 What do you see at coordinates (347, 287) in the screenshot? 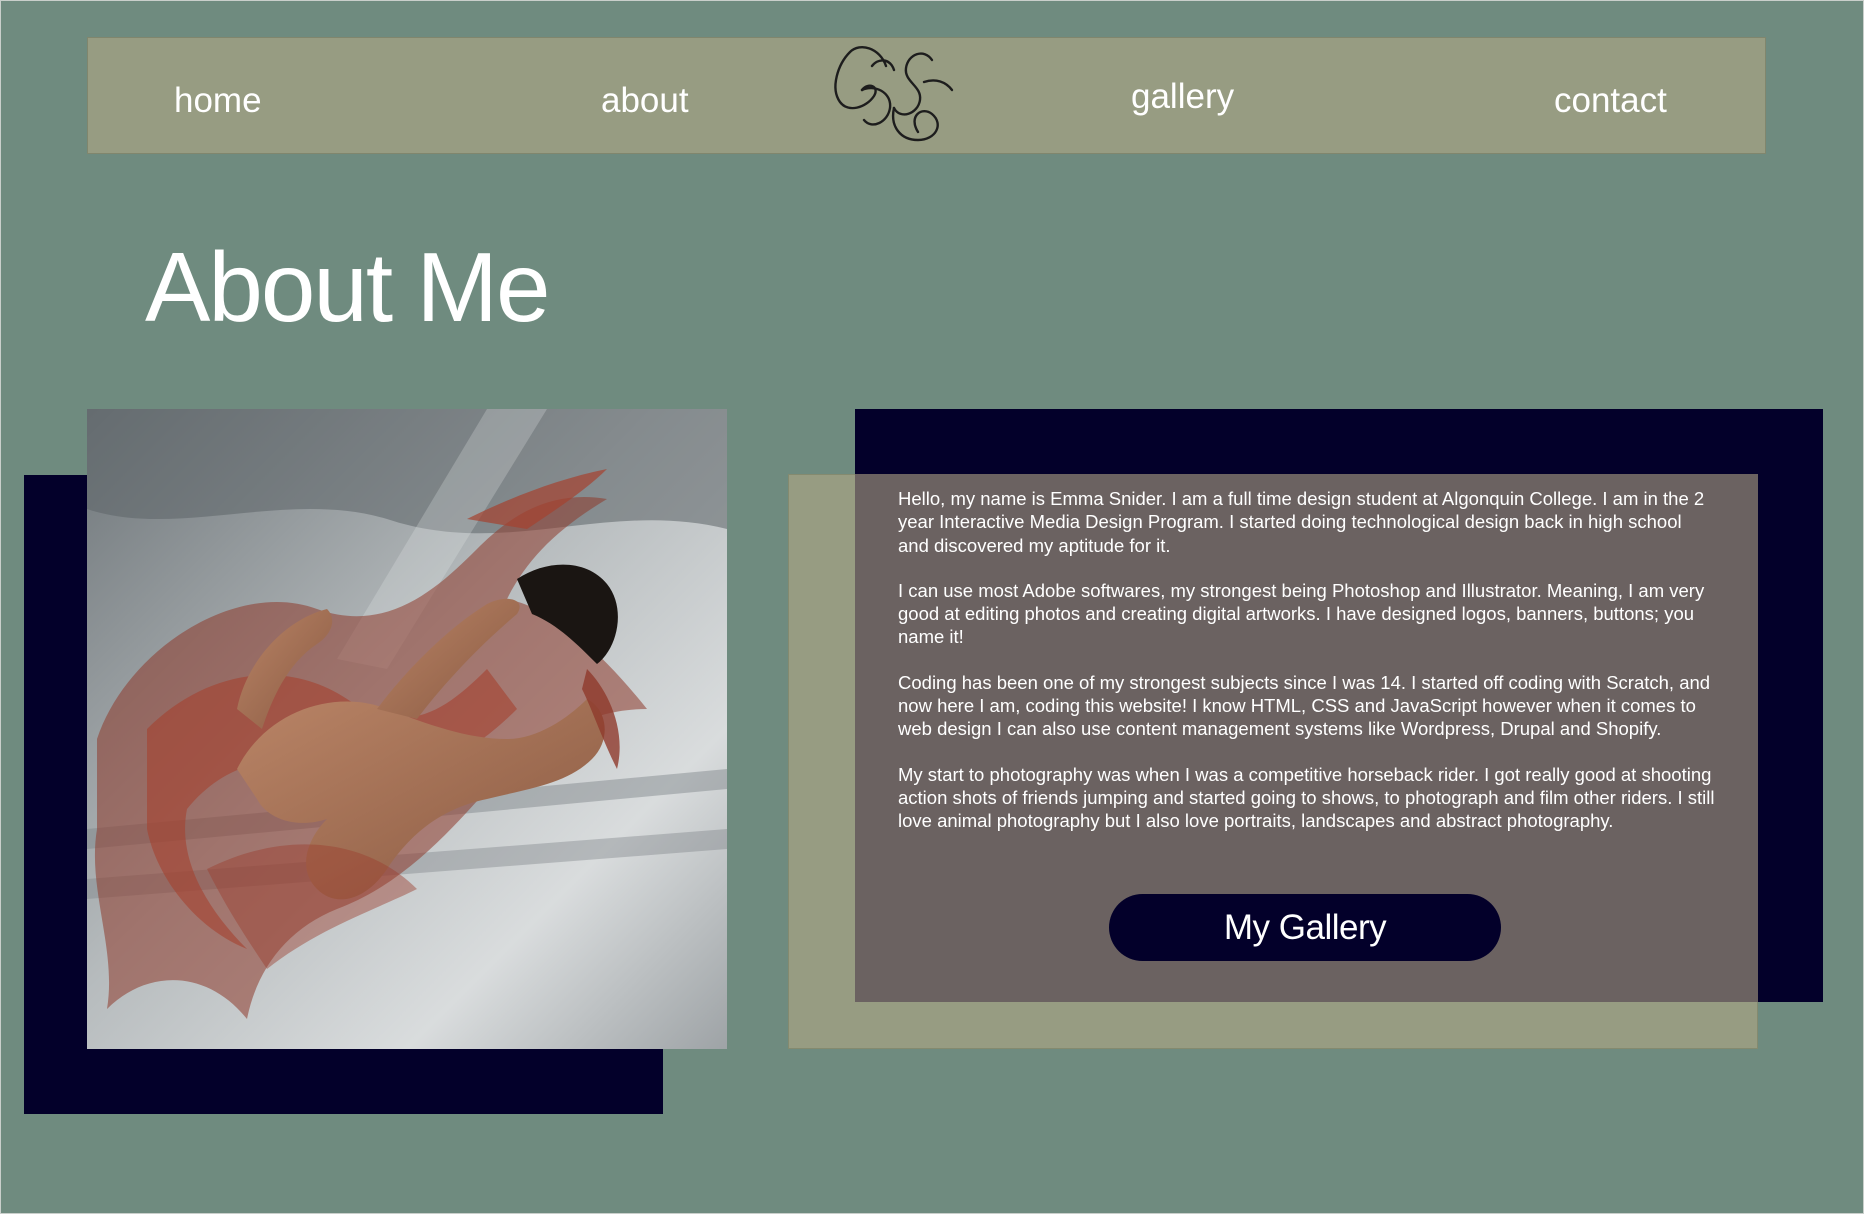
I see `page-title: About Me` at bounding box center [347, 287].